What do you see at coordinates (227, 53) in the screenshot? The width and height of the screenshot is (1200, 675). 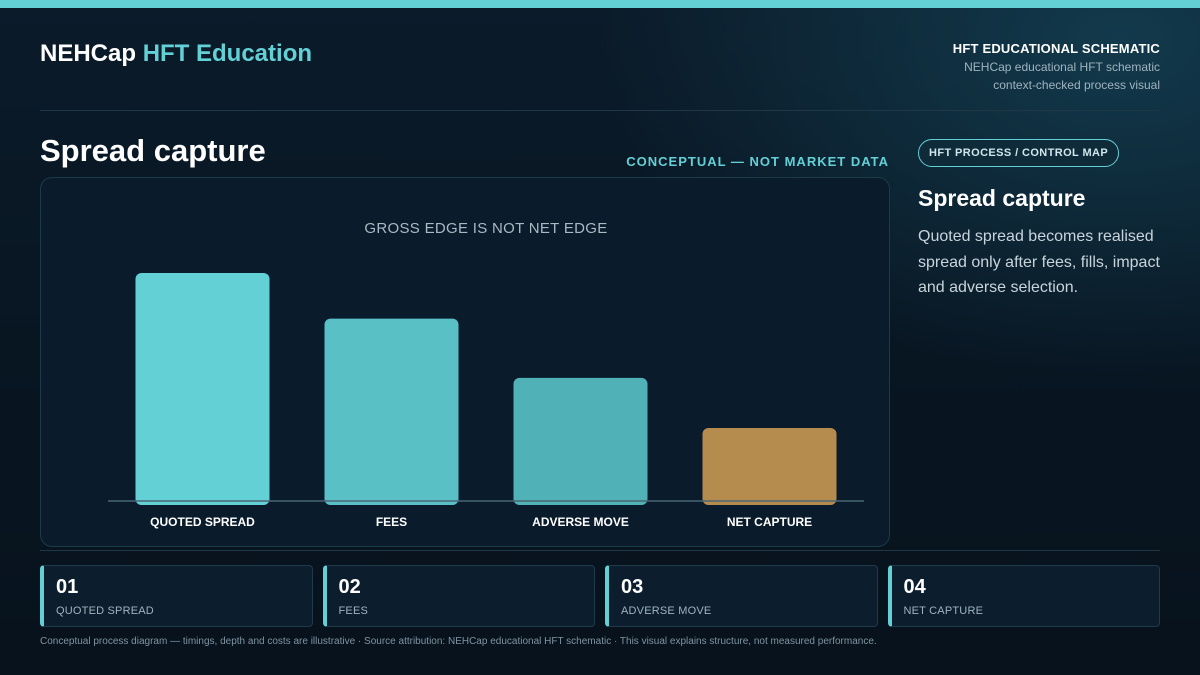 I see `brand-accent: HFT Education` at bounding box center [227, 53].